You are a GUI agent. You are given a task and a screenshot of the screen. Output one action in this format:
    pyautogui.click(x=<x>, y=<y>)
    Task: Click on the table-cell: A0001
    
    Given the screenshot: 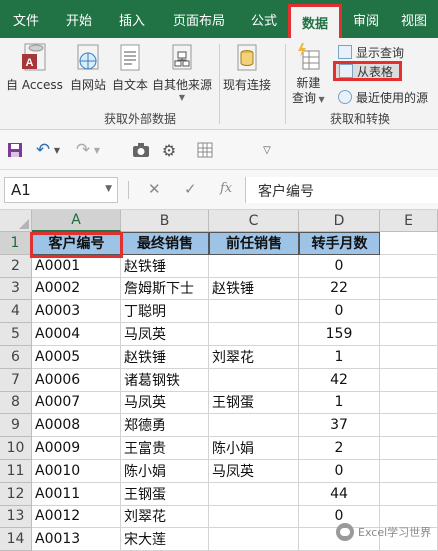 What is the action you would take?
    pyautogui.click(x=76, y=266)
    